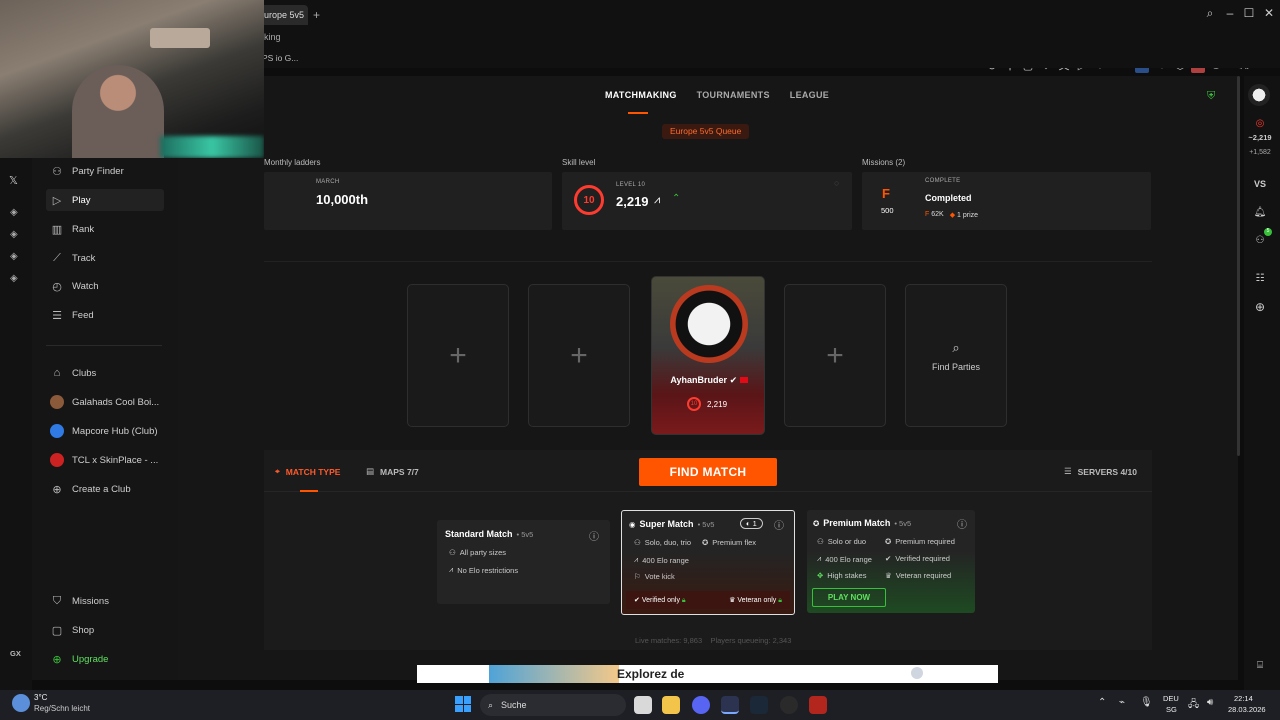  What do you see at coordinates (707, 201) in the screenshot?
I see `skill-card: 10 LEVEL 10 2,219 ⩘ ⌃ ○` at bounding box center [707, 201].